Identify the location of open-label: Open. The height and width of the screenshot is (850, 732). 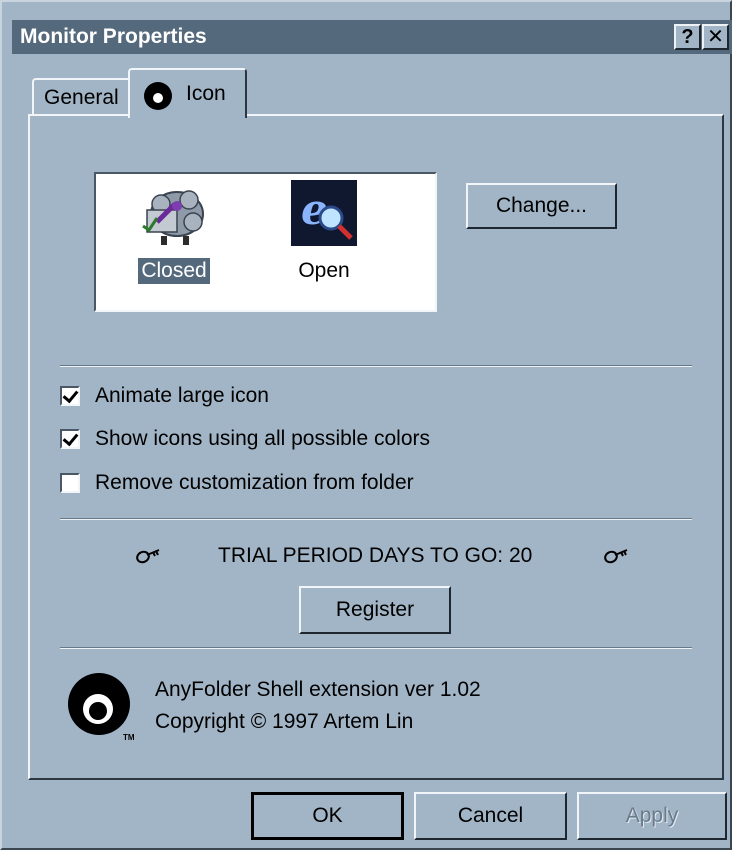
(324, 270).